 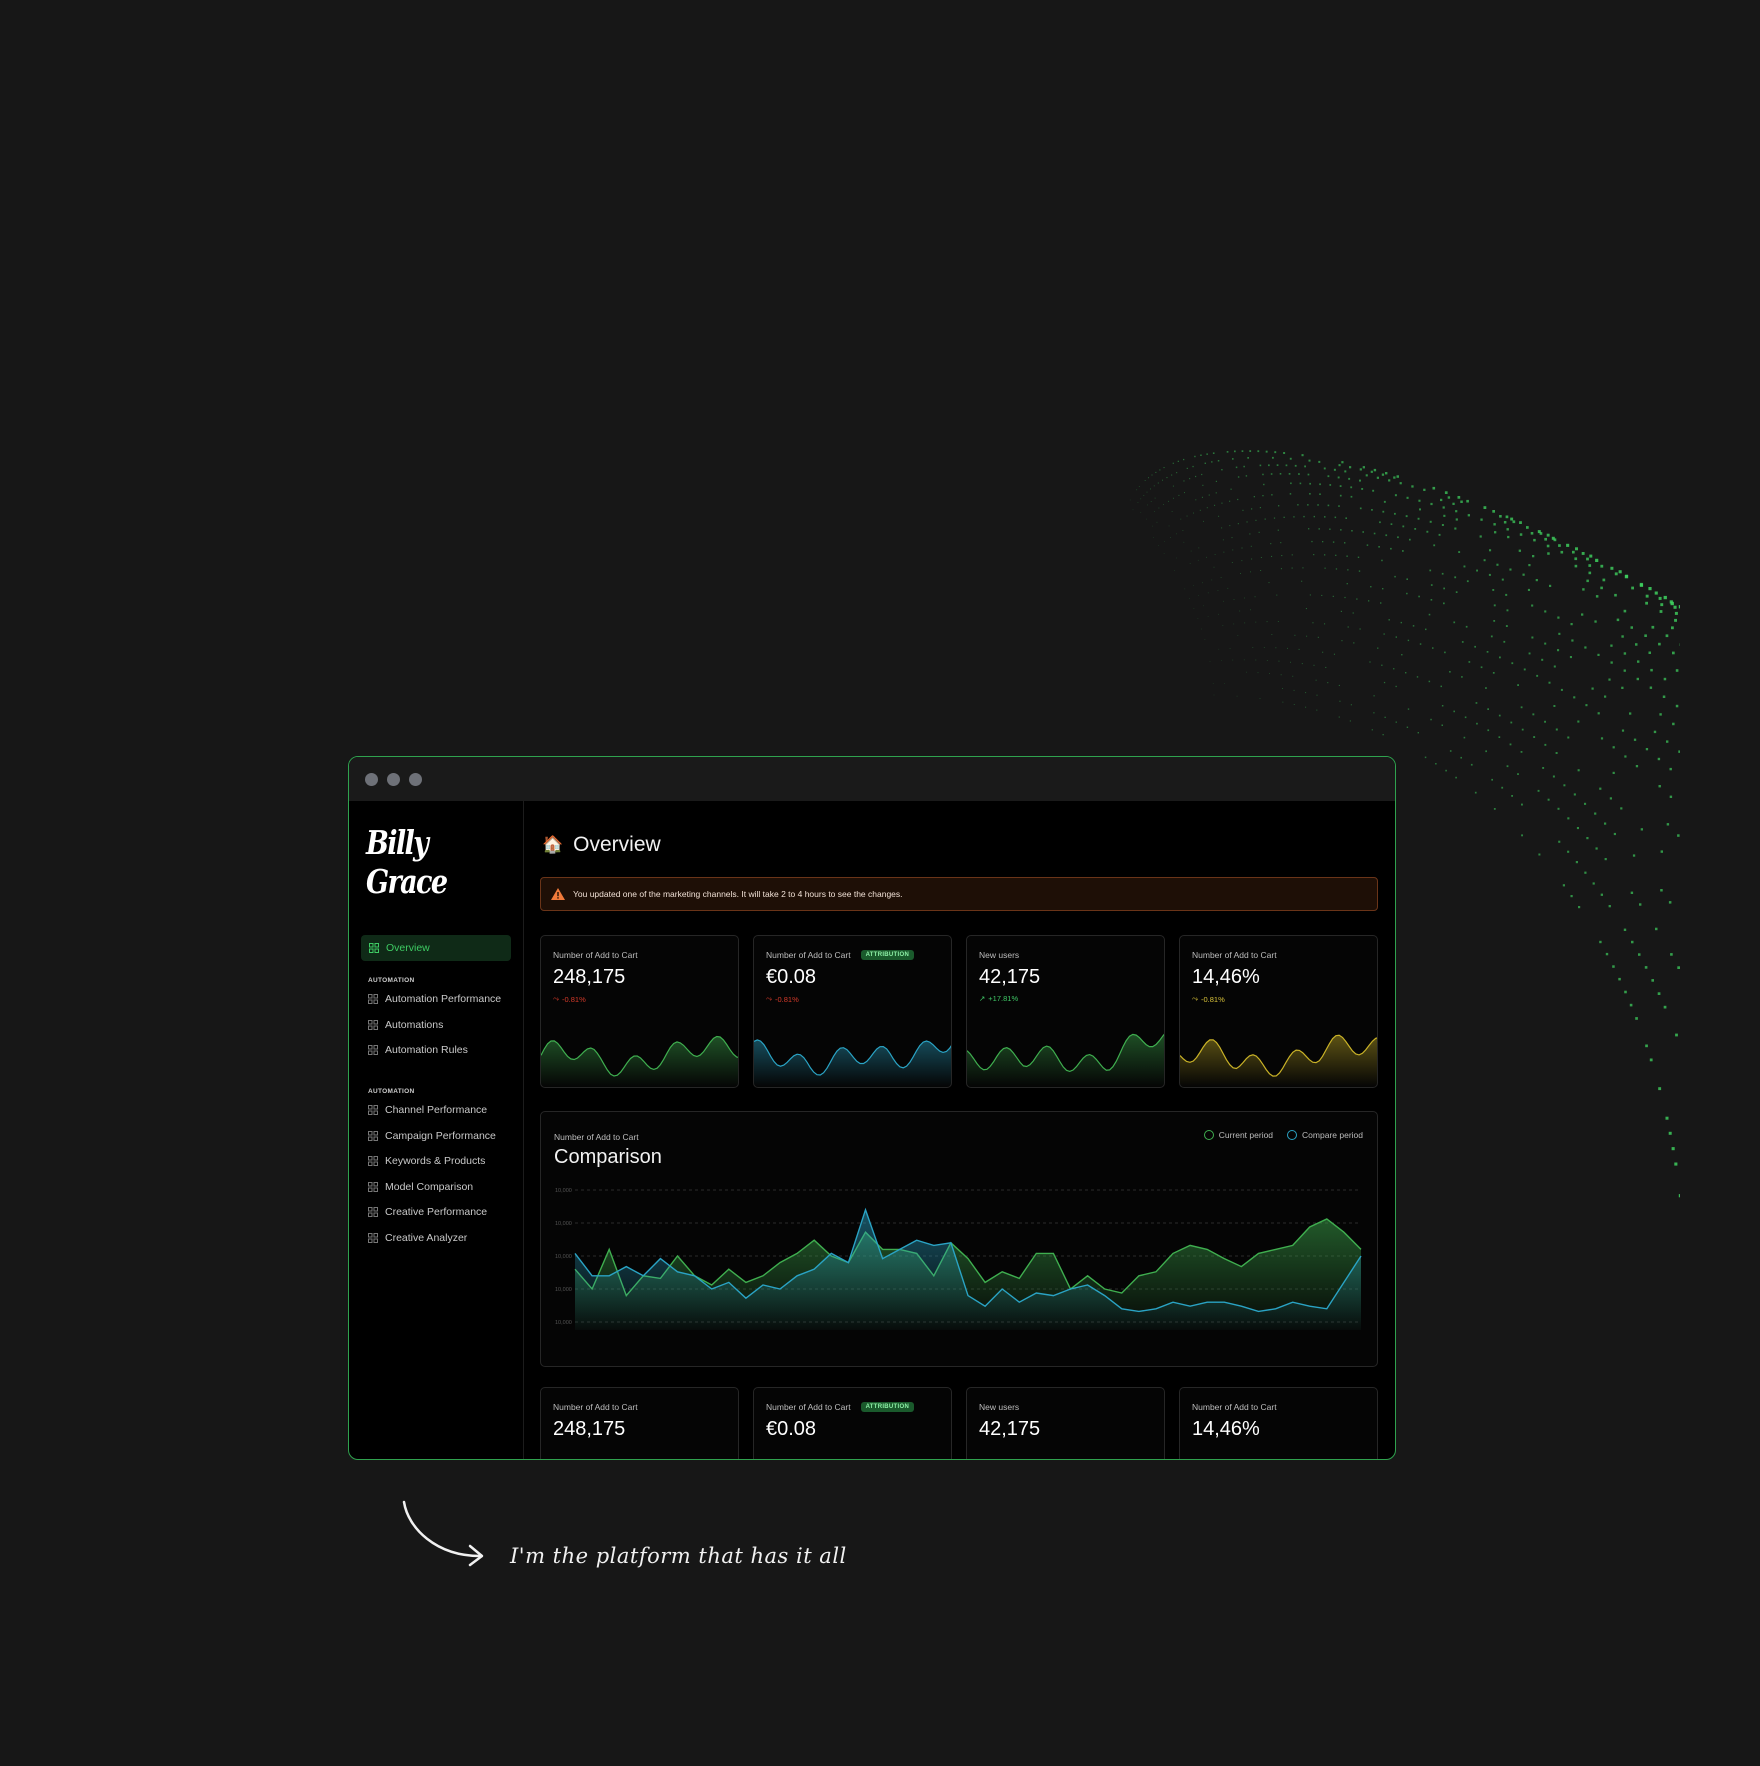 What do you see at coordinates (959, 1264) in the screenshot?
I see `comparison-area-chart: 10,000 10,000 10,000 10,000 10,000` at bounding box center [959, 1264].